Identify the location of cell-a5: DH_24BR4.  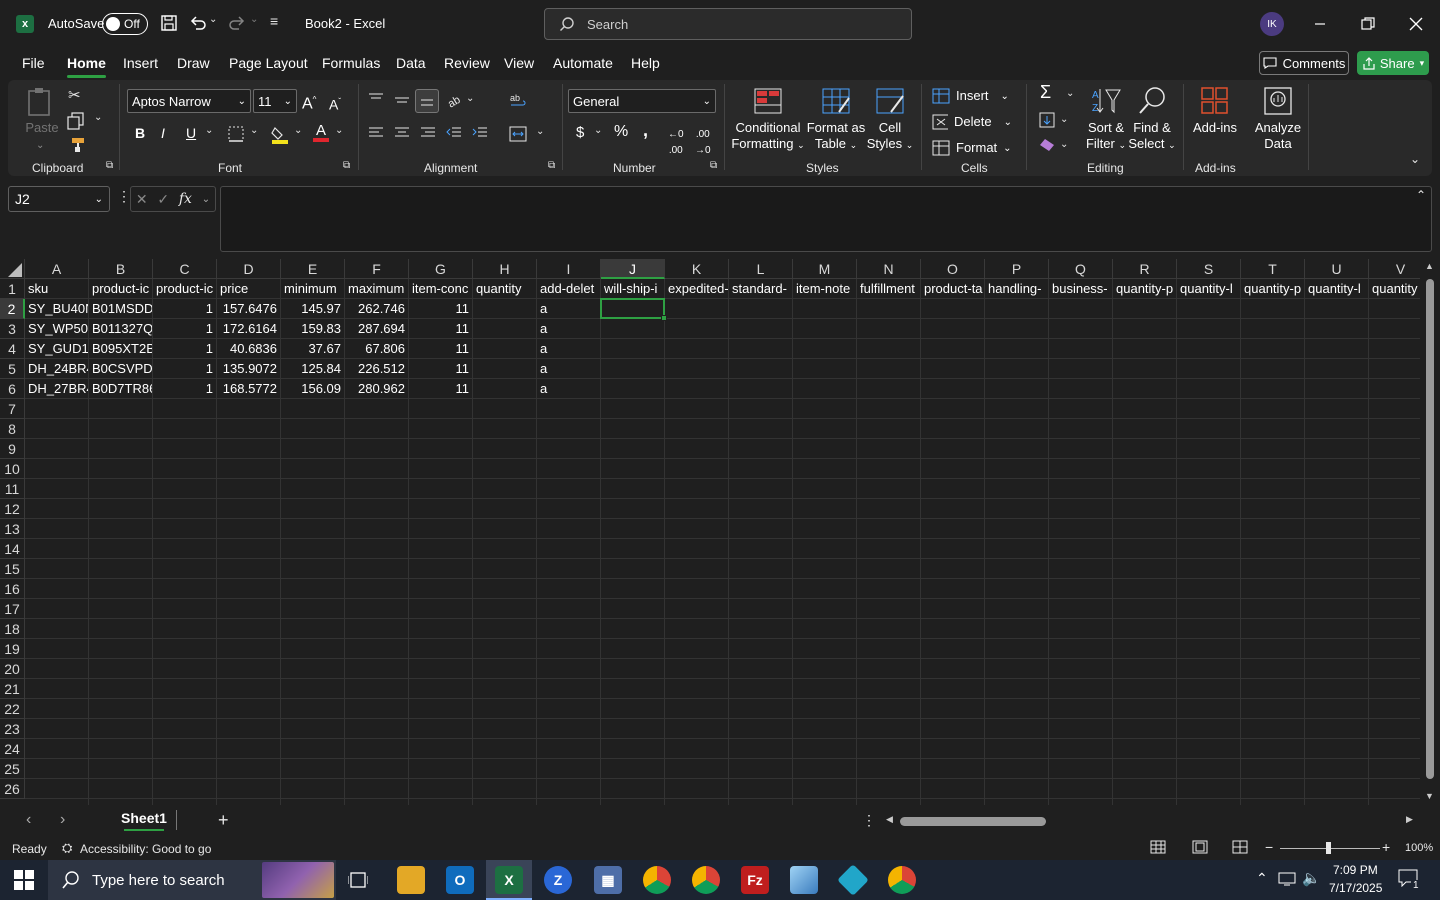
(57, 369).